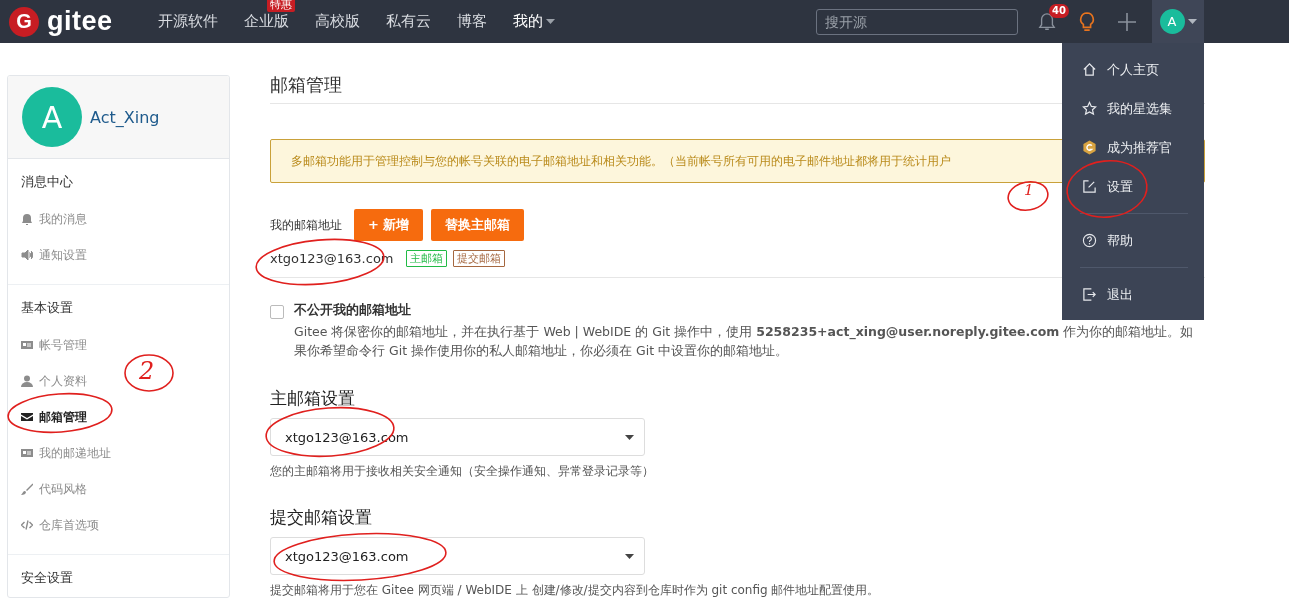 The width and height of the screenshot is (1289, 598). What do you see at coordinates (1089, 294) in the screenshot?
I see `logout-icon` at bounding box center [1089, 294].